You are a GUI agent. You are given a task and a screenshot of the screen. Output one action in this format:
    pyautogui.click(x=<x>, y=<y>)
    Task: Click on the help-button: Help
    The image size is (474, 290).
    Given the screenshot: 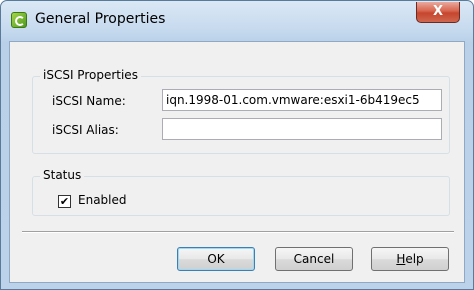 What is the action you would take?
    pyautogui.click(x=410, y=259)
    